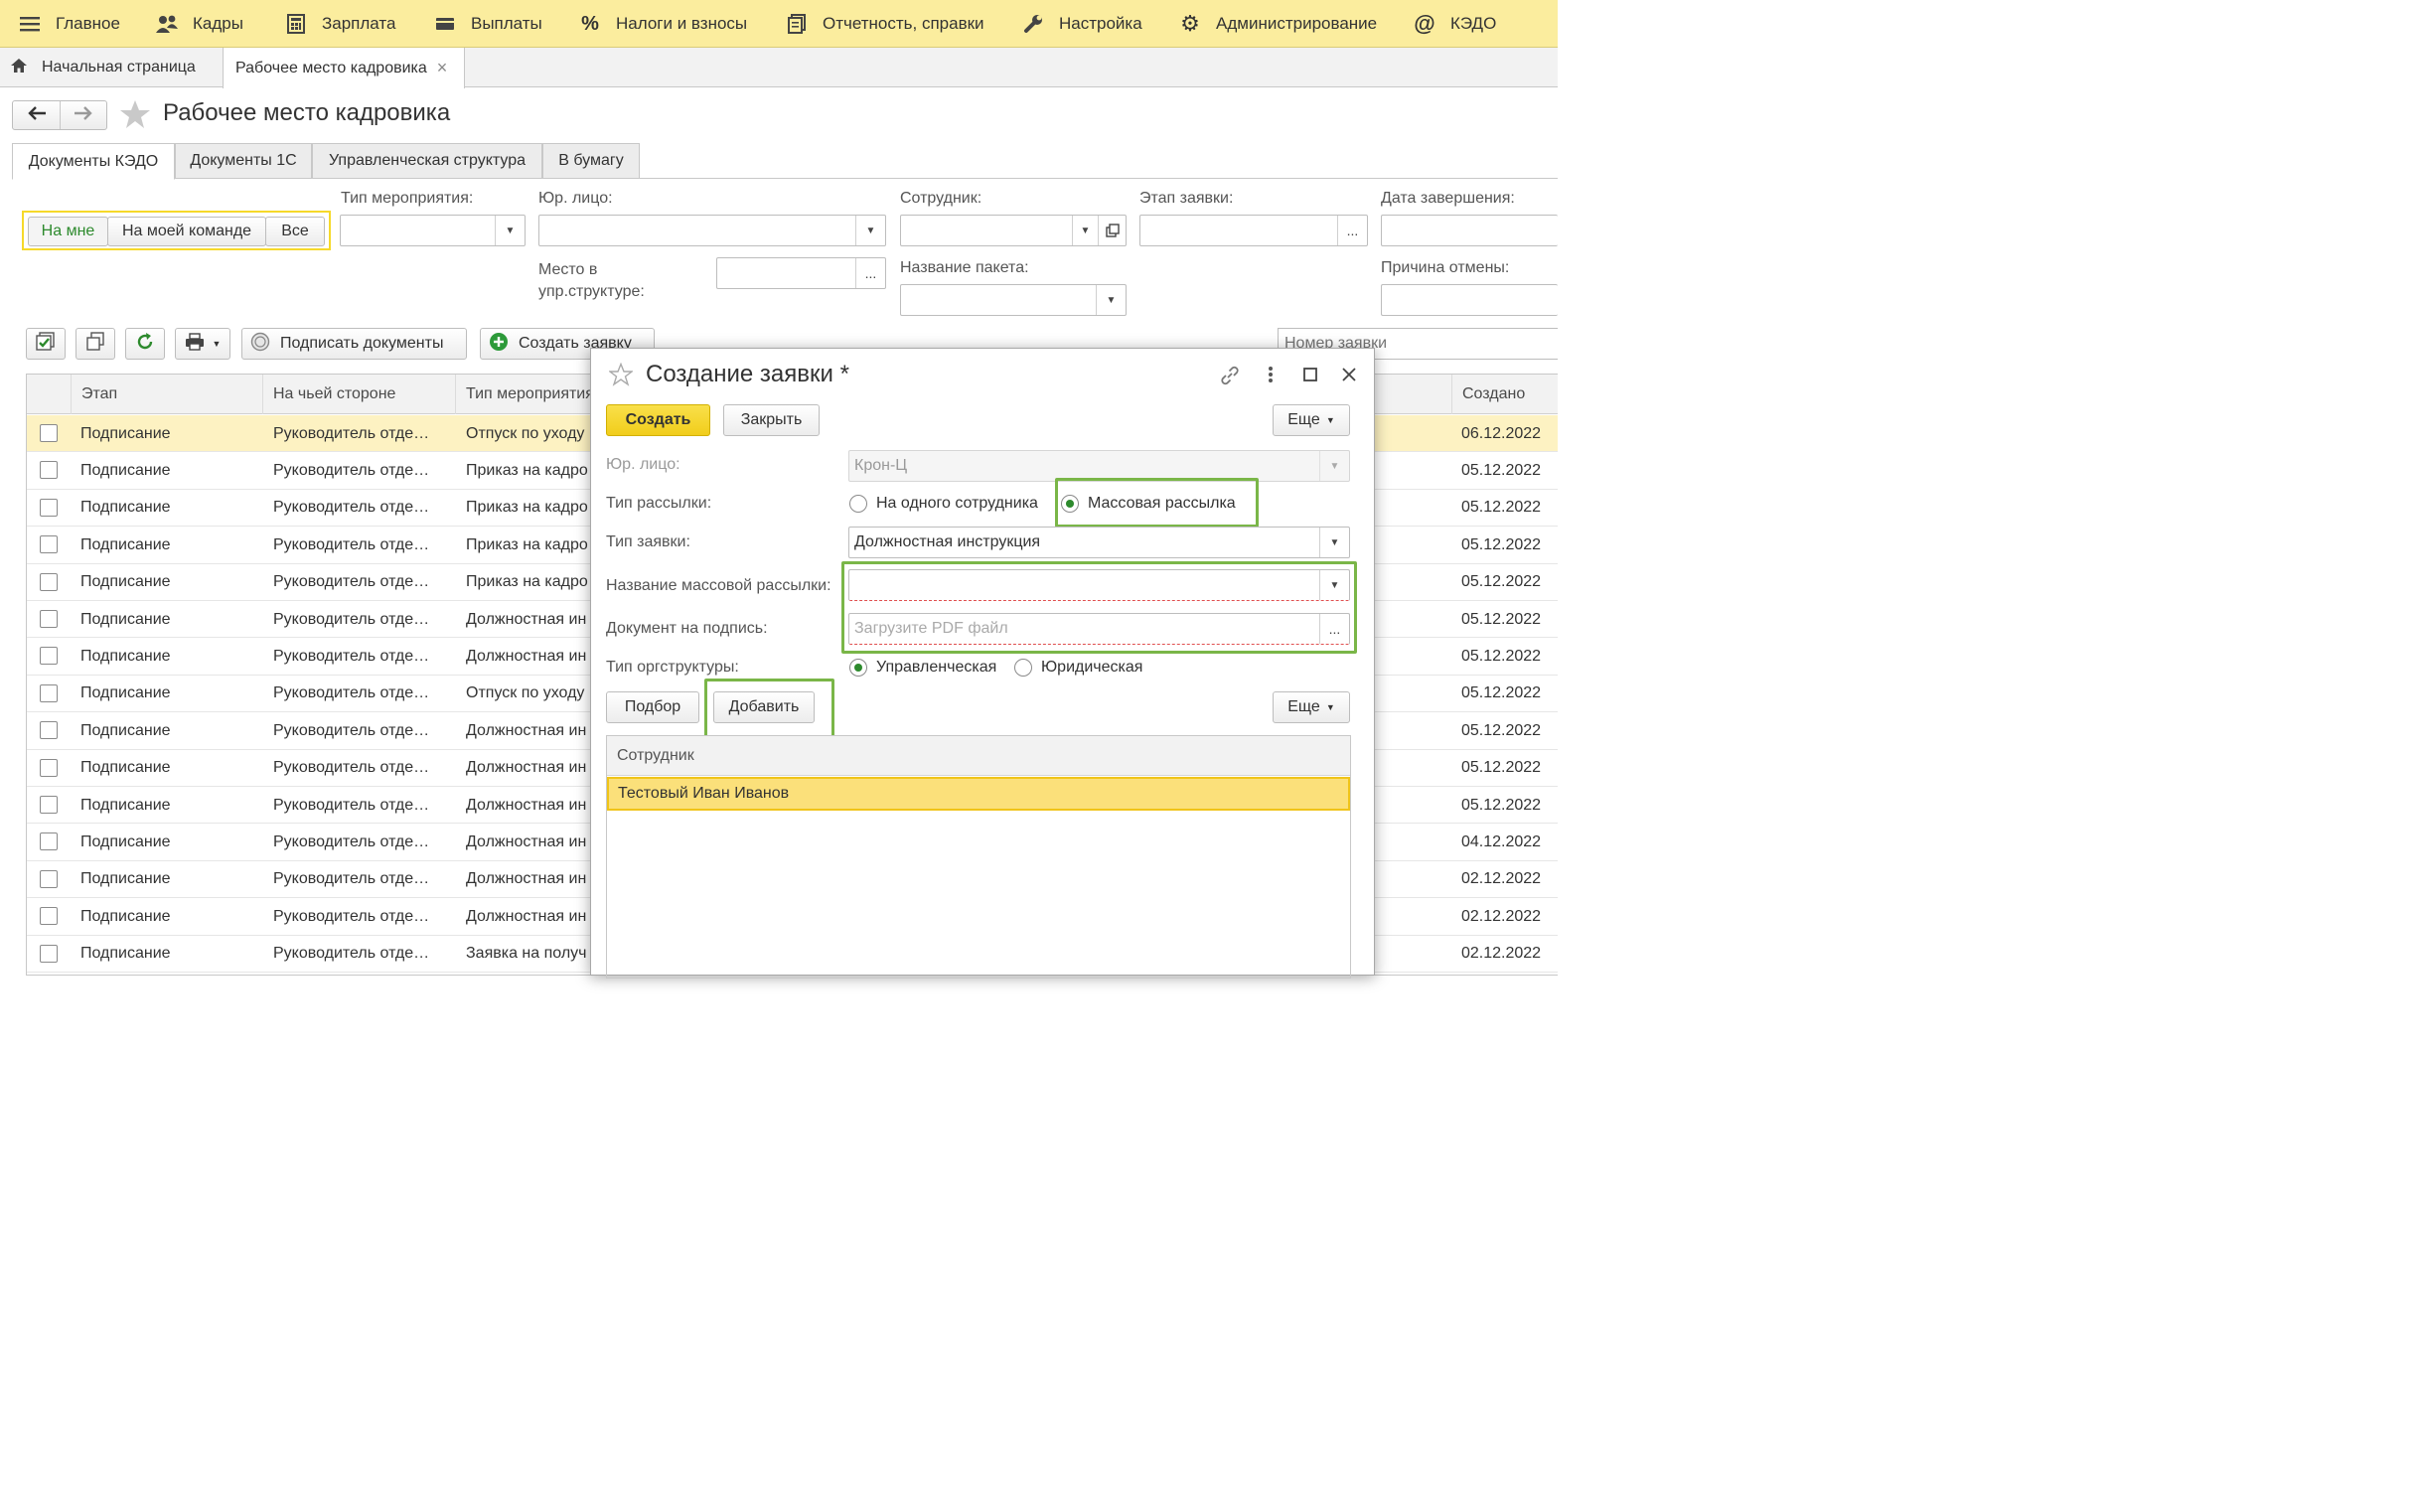  What do you see at coordinates (296, 24) in the screenshot?
I see `calculator-icon` at bounding box center [296, 24].